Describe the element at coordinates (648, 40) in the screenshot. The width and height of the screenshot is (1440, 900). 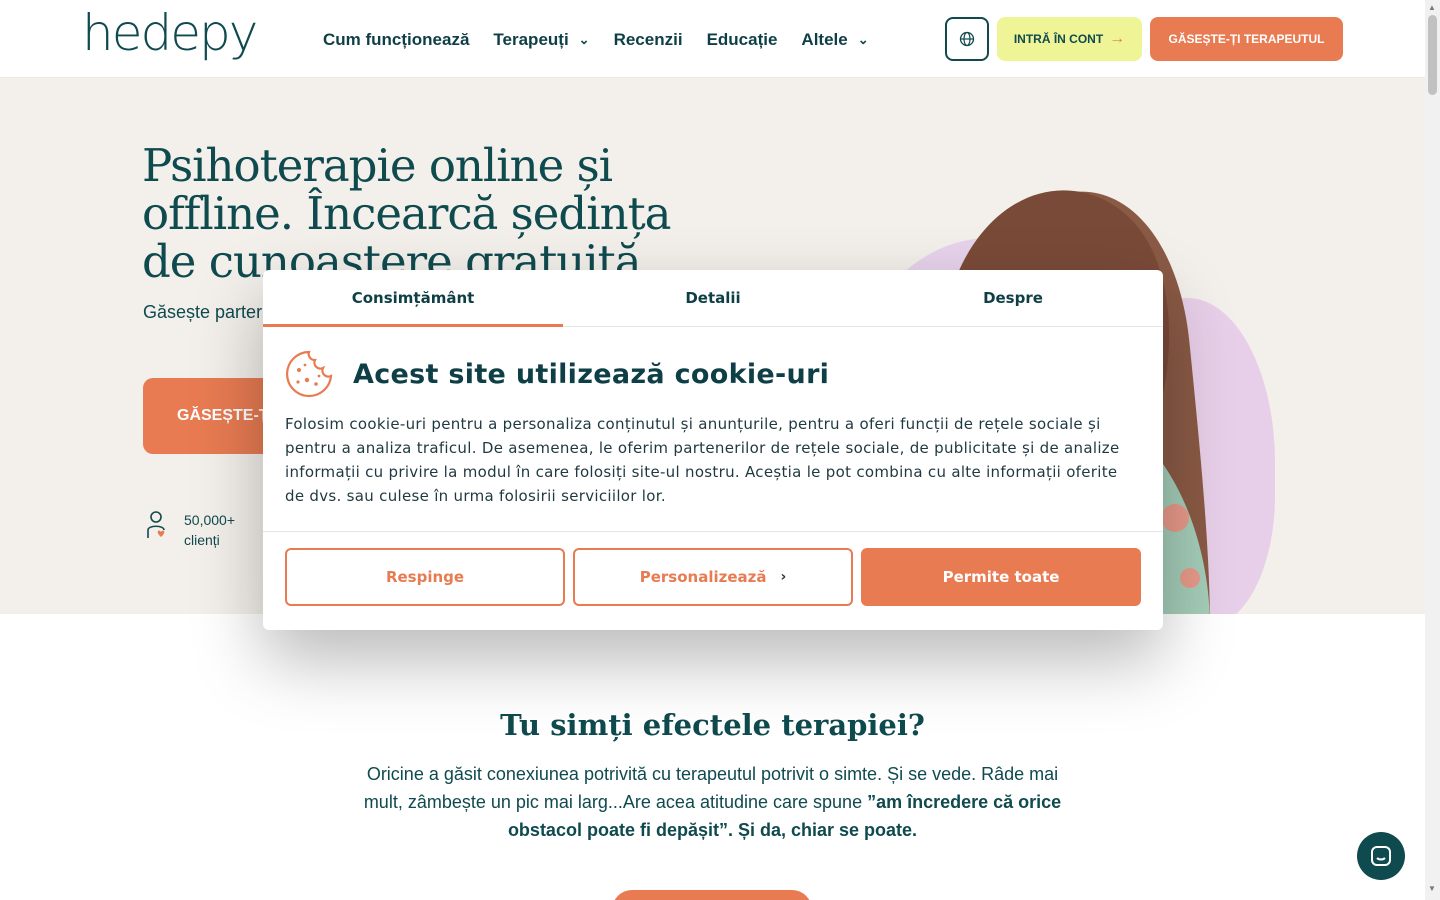
I see `nav-item-reviews: Recenzii` at that location.